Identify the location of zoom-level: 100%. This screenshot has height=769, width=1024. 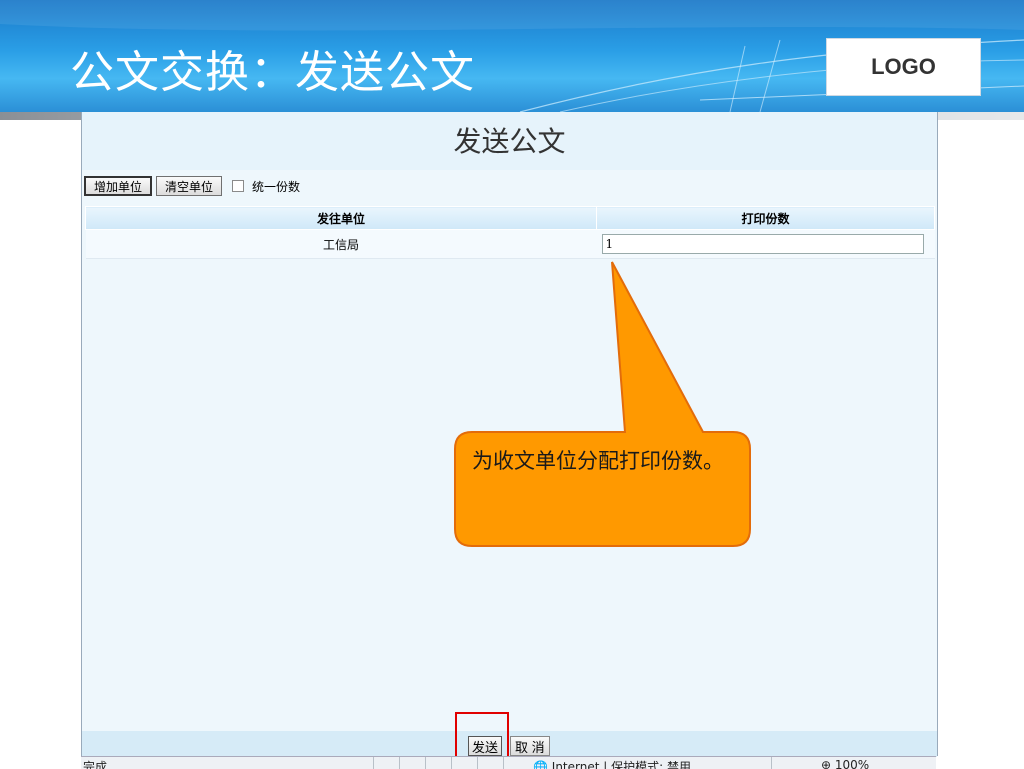
(852, 763).